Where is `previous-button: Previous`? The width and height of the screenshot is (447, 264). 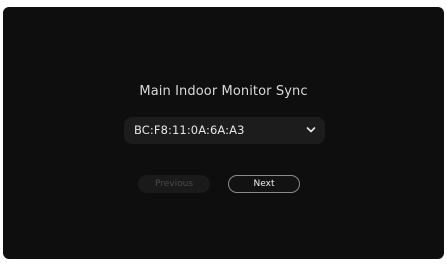
previous-button: Previous is located at coordinates (174, 184).